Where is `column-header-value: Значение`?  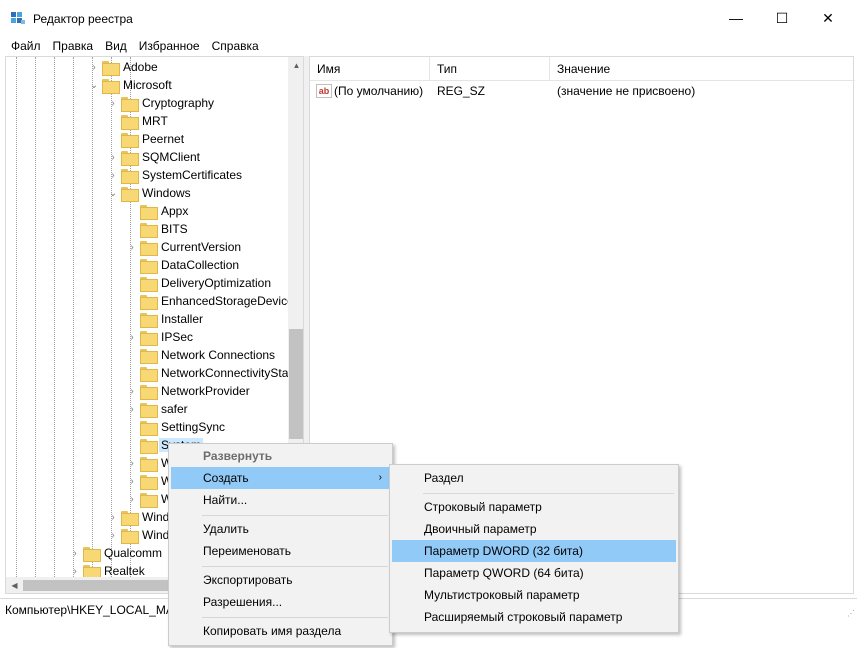 column-header-value: Значение is located at coordinates (702, 69).